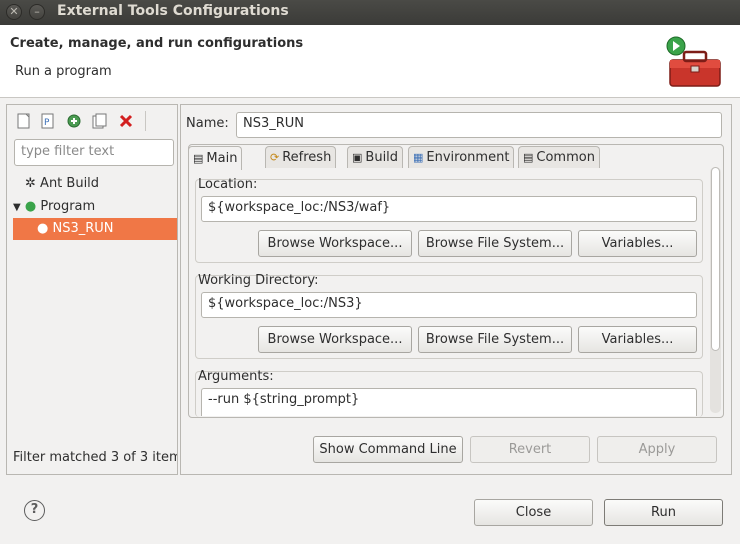  I want to click on window-title: External Tools Configurations, so click(173, 11).